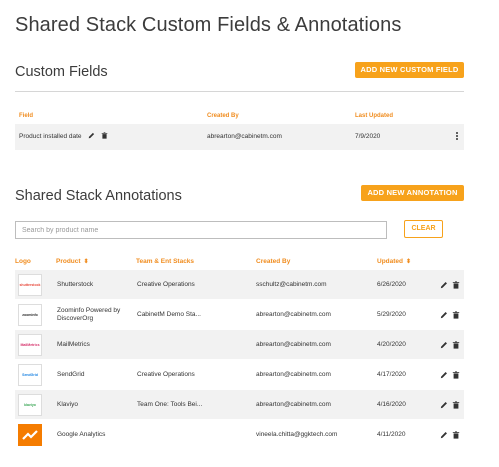 The height and width of the screenshot is (467, 499). I want to click on last-updated: 7/9/2020, so click(368, 136).